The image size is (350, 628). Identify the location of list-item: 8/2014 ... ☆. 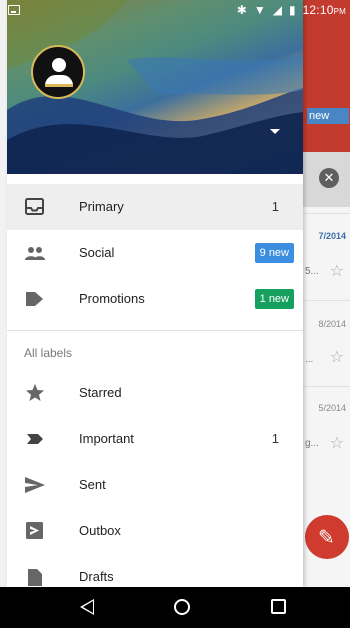
(326, 333).